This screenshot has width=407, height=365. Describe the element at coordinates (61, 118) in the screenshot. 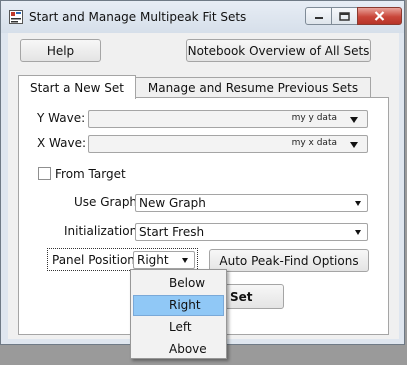

I see `y-wave-label: Y Wave:` at that location.